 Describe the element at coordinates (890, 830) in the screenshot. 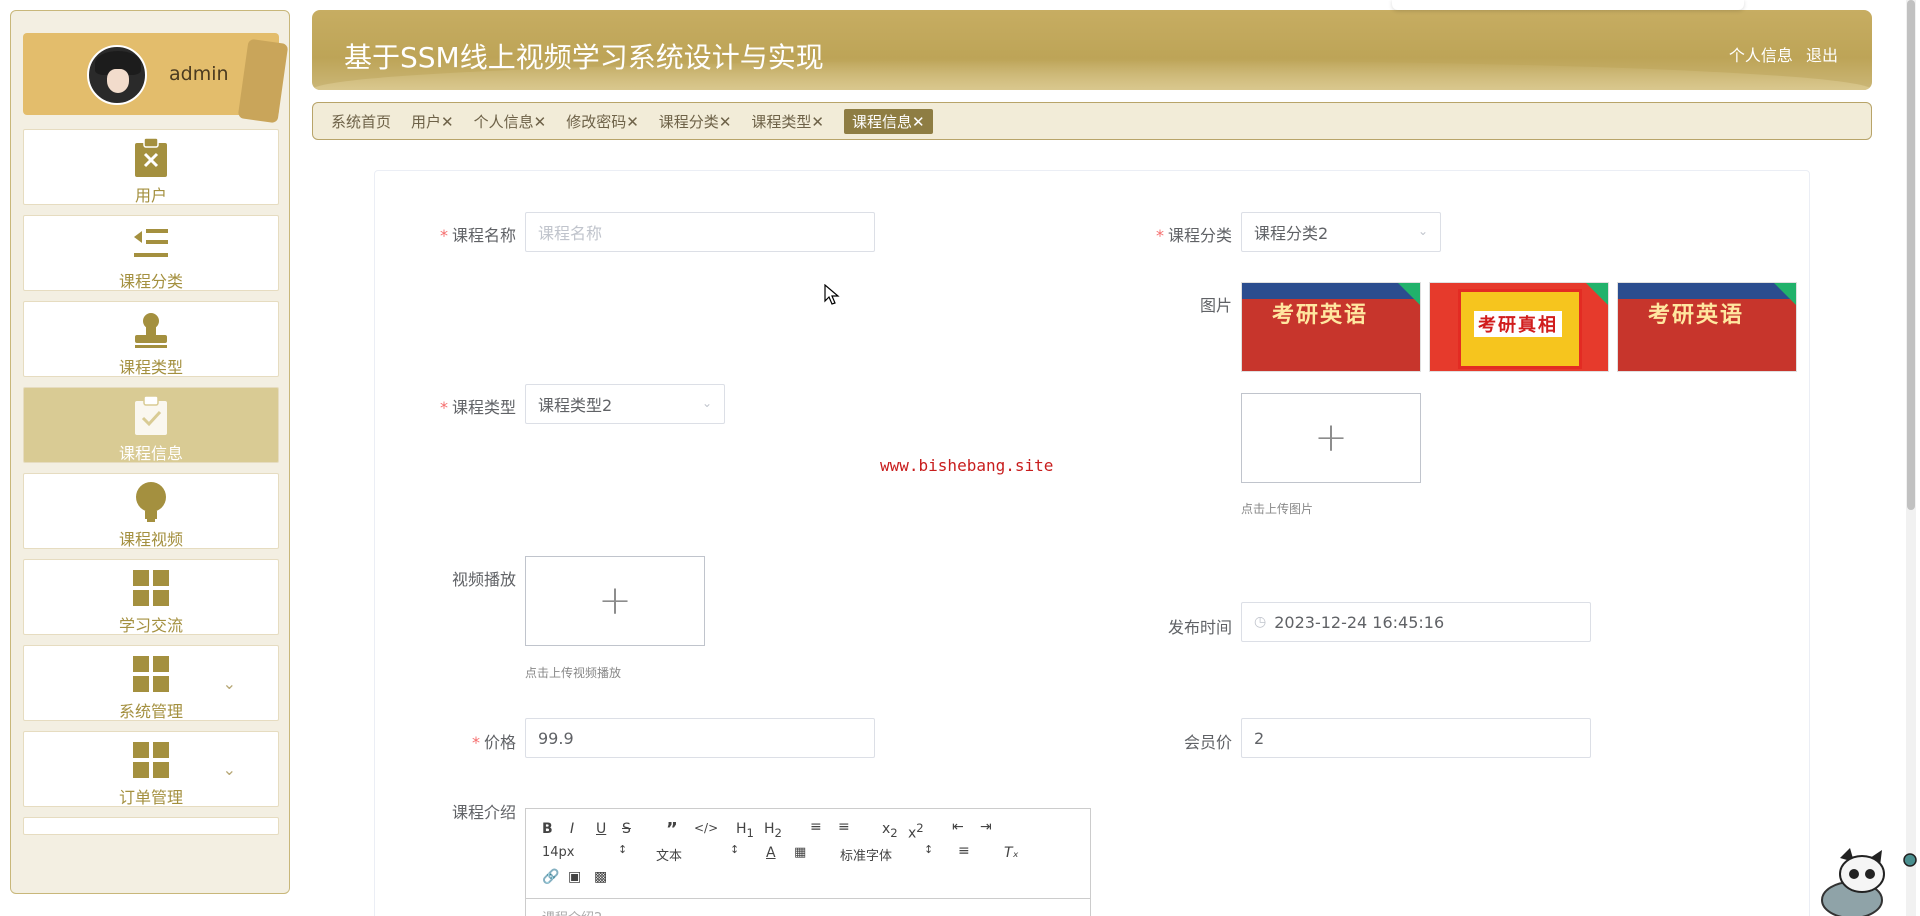

I see `subscript-icon: x2` at that location.